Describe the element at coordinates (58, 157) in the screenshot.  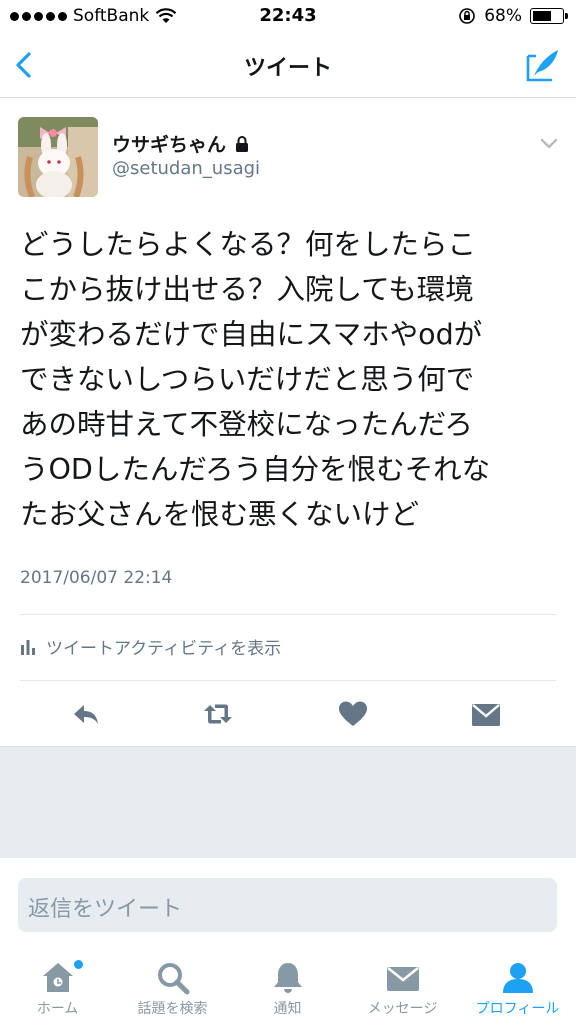
I see `avatar` at that location.